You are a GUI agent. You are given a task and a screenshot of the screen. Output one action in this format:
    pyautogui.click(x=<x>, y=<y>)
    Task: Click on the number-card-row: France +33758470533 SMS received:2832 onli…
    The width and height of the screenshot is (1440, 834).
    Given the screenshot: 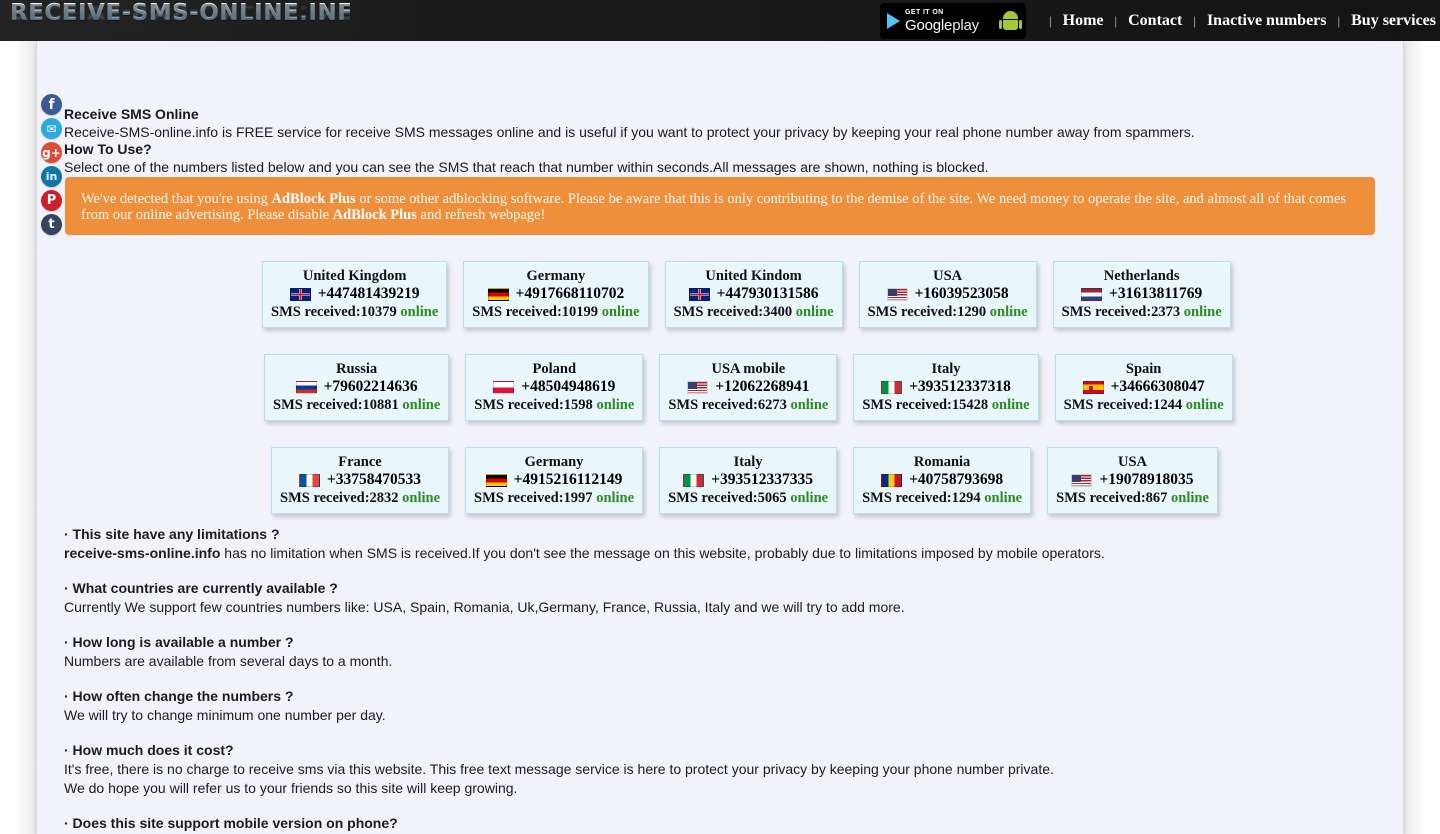 What is the action you would take?
    pyautogui.click(x=744, y=480)
    